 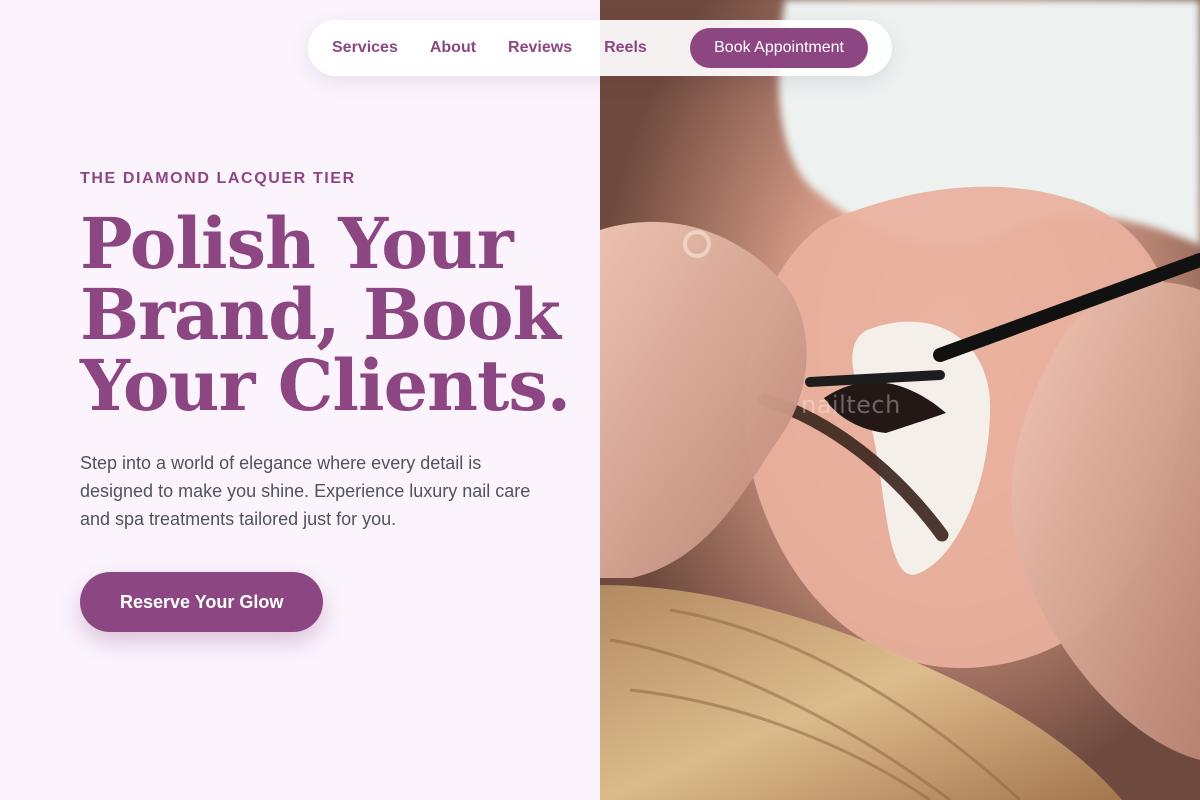 What do you see at coordinates (851, 405) in the screenshot?
I see `photo-watermark: nailtech` at bounding box center [851, 405].